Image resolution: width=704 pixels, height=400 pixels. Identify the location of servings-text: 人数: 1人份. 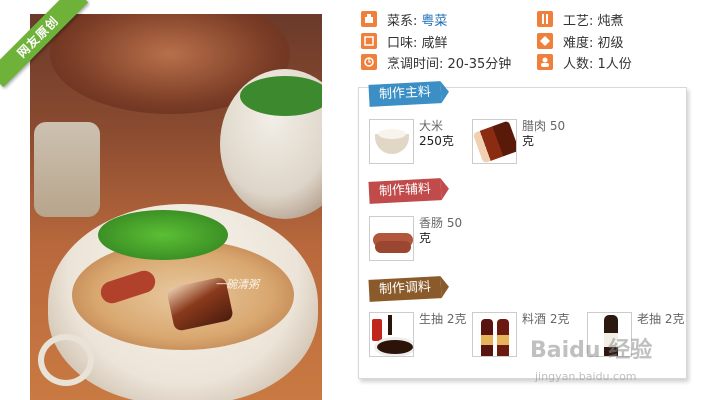
(597, 64).